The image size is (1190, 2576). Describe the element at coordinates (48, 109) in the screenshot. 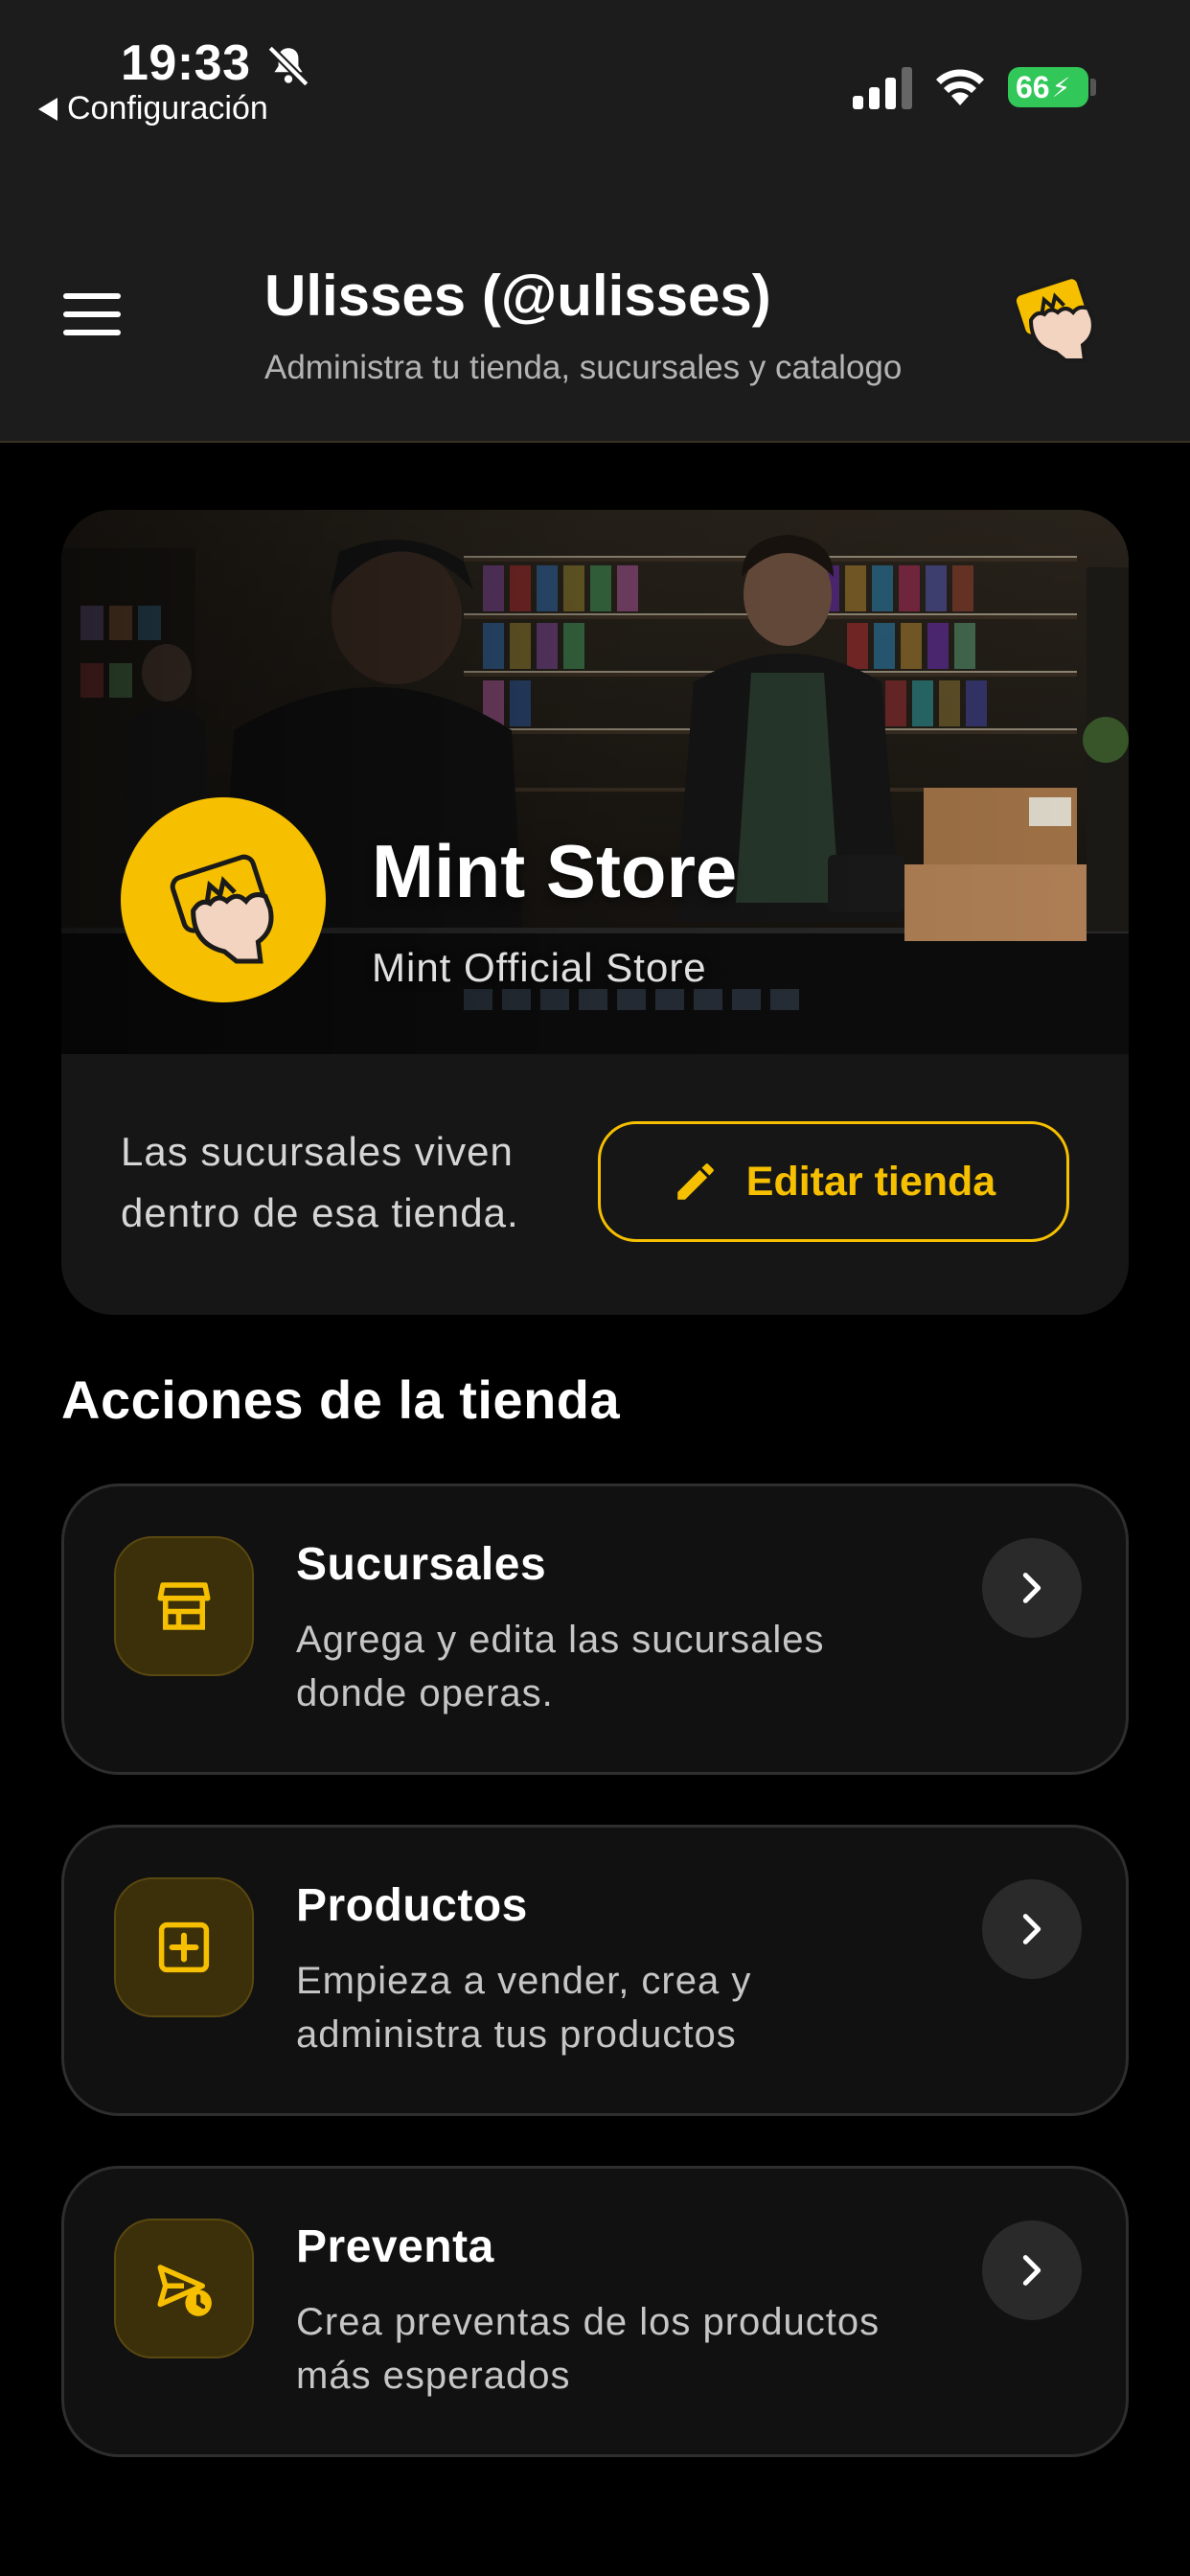

I see `back-arrow-icon` at that location.